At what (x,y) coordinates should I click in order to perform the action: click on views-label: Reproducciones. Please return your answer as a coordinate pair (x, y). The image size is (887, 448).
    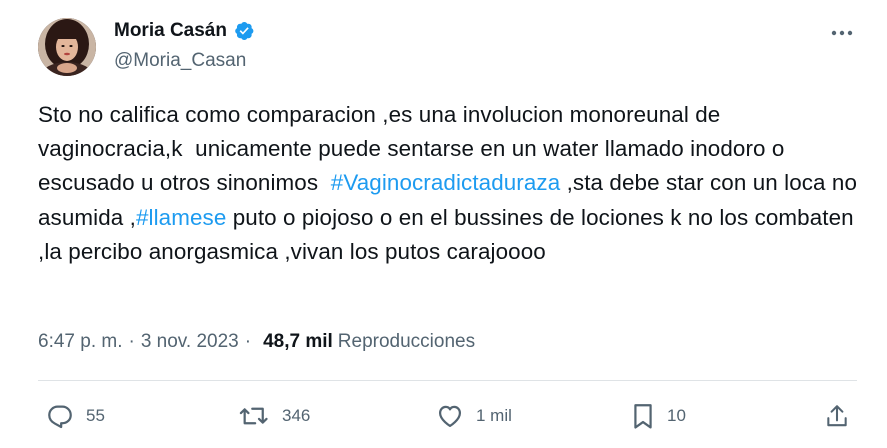
    Looking at the image, I should click on (406, 342).